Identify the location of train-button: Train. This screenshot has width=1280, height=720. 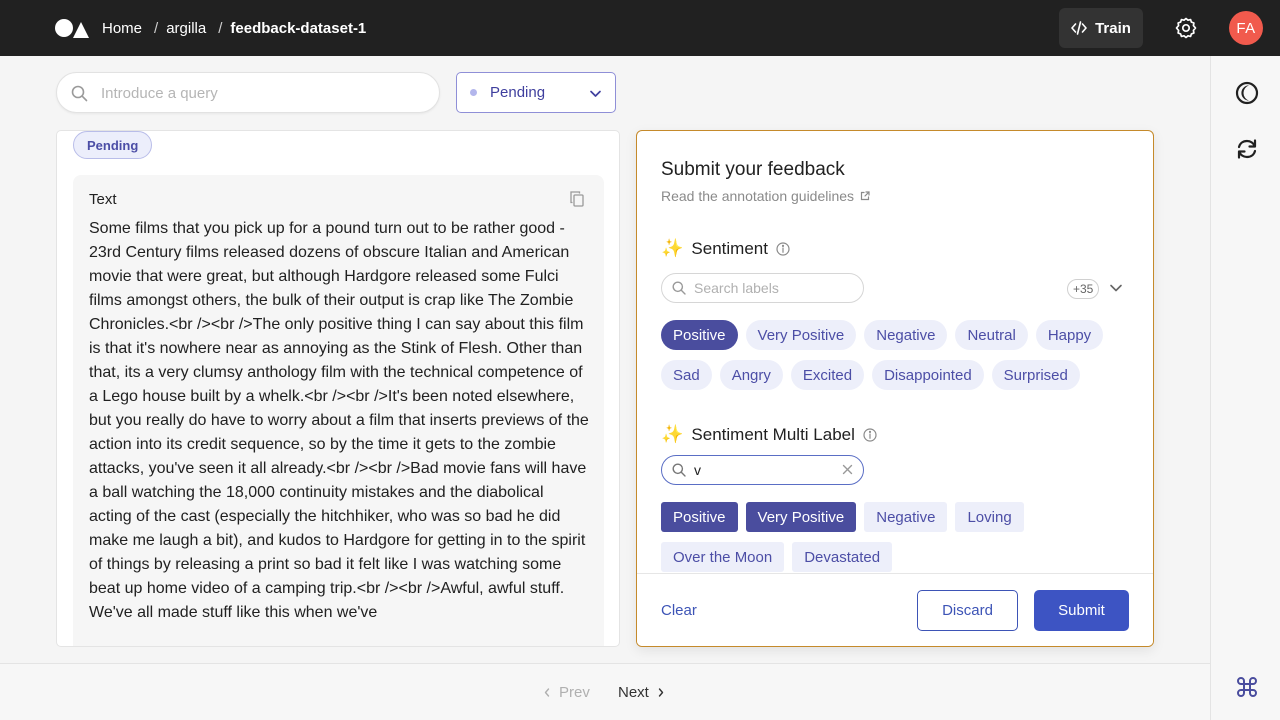
(1101, 28).